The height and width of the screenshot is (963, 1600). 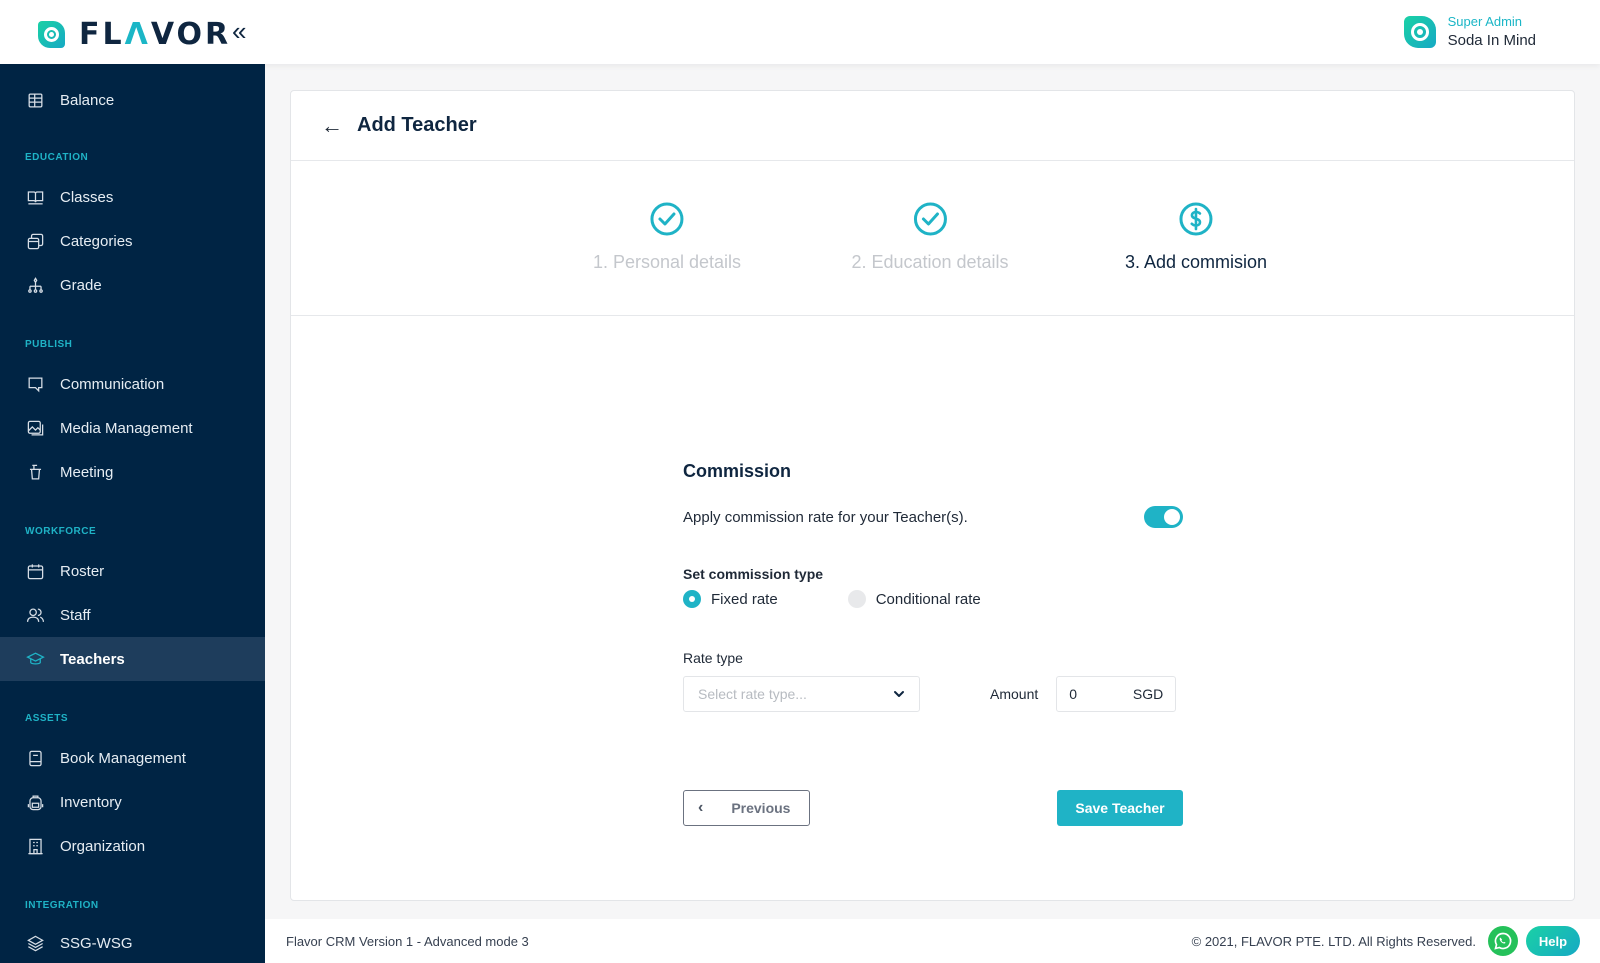 I want to click on sidebar-item-media-management: Media Management, so click(x=132, y=428).